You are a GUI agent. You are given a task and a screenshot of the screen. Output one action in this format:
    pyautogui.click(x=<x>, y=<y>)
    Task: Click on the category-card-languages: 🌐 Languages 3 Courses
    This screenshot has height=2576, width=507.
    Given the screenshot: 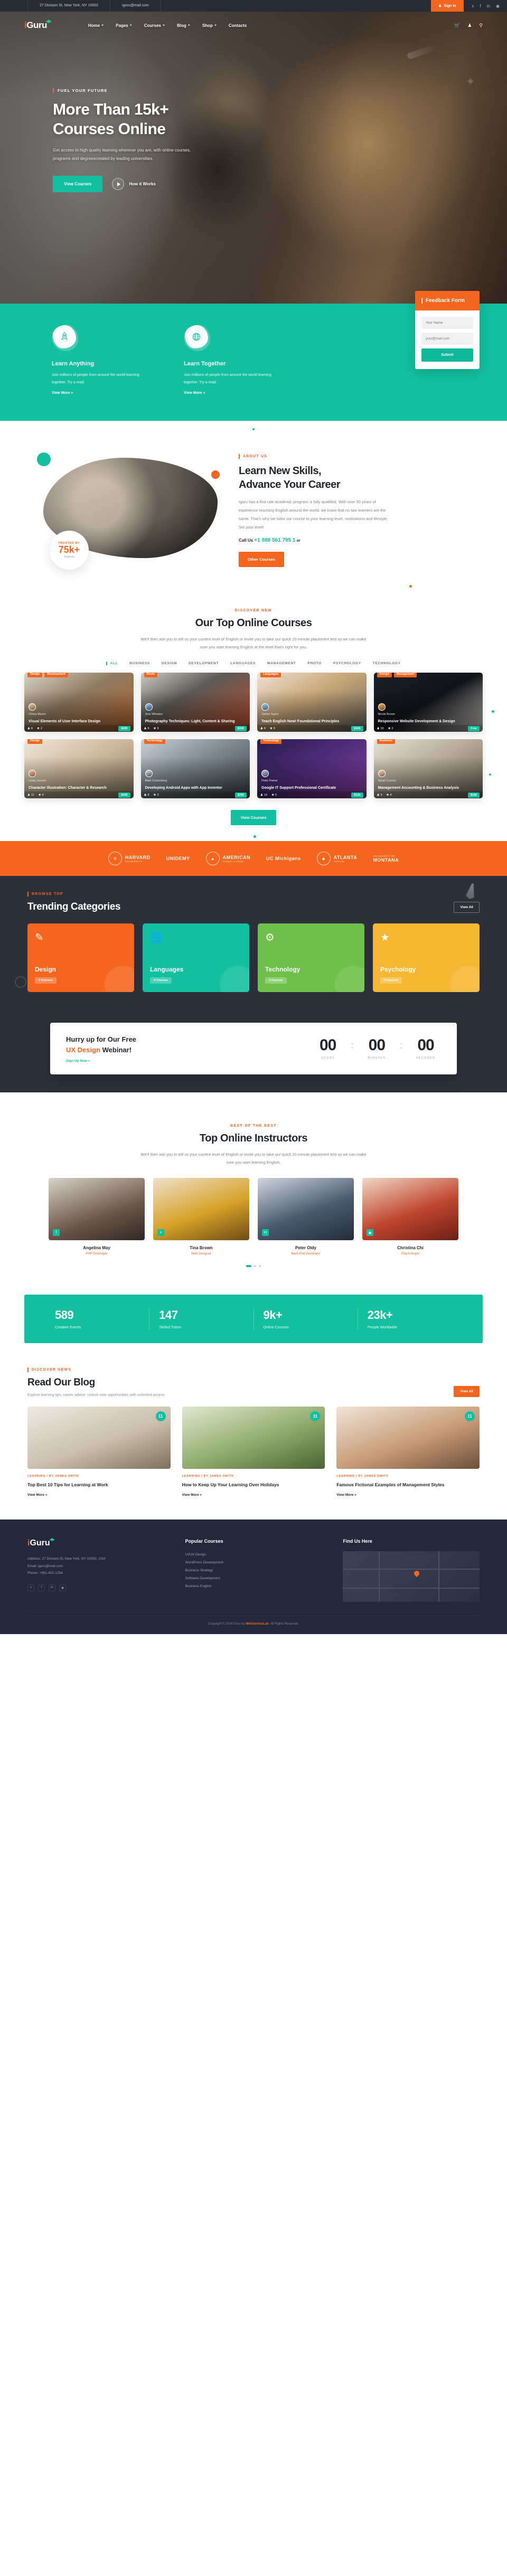 What is the action you would take?
    pyautogui.click(x=196, y=958)
    